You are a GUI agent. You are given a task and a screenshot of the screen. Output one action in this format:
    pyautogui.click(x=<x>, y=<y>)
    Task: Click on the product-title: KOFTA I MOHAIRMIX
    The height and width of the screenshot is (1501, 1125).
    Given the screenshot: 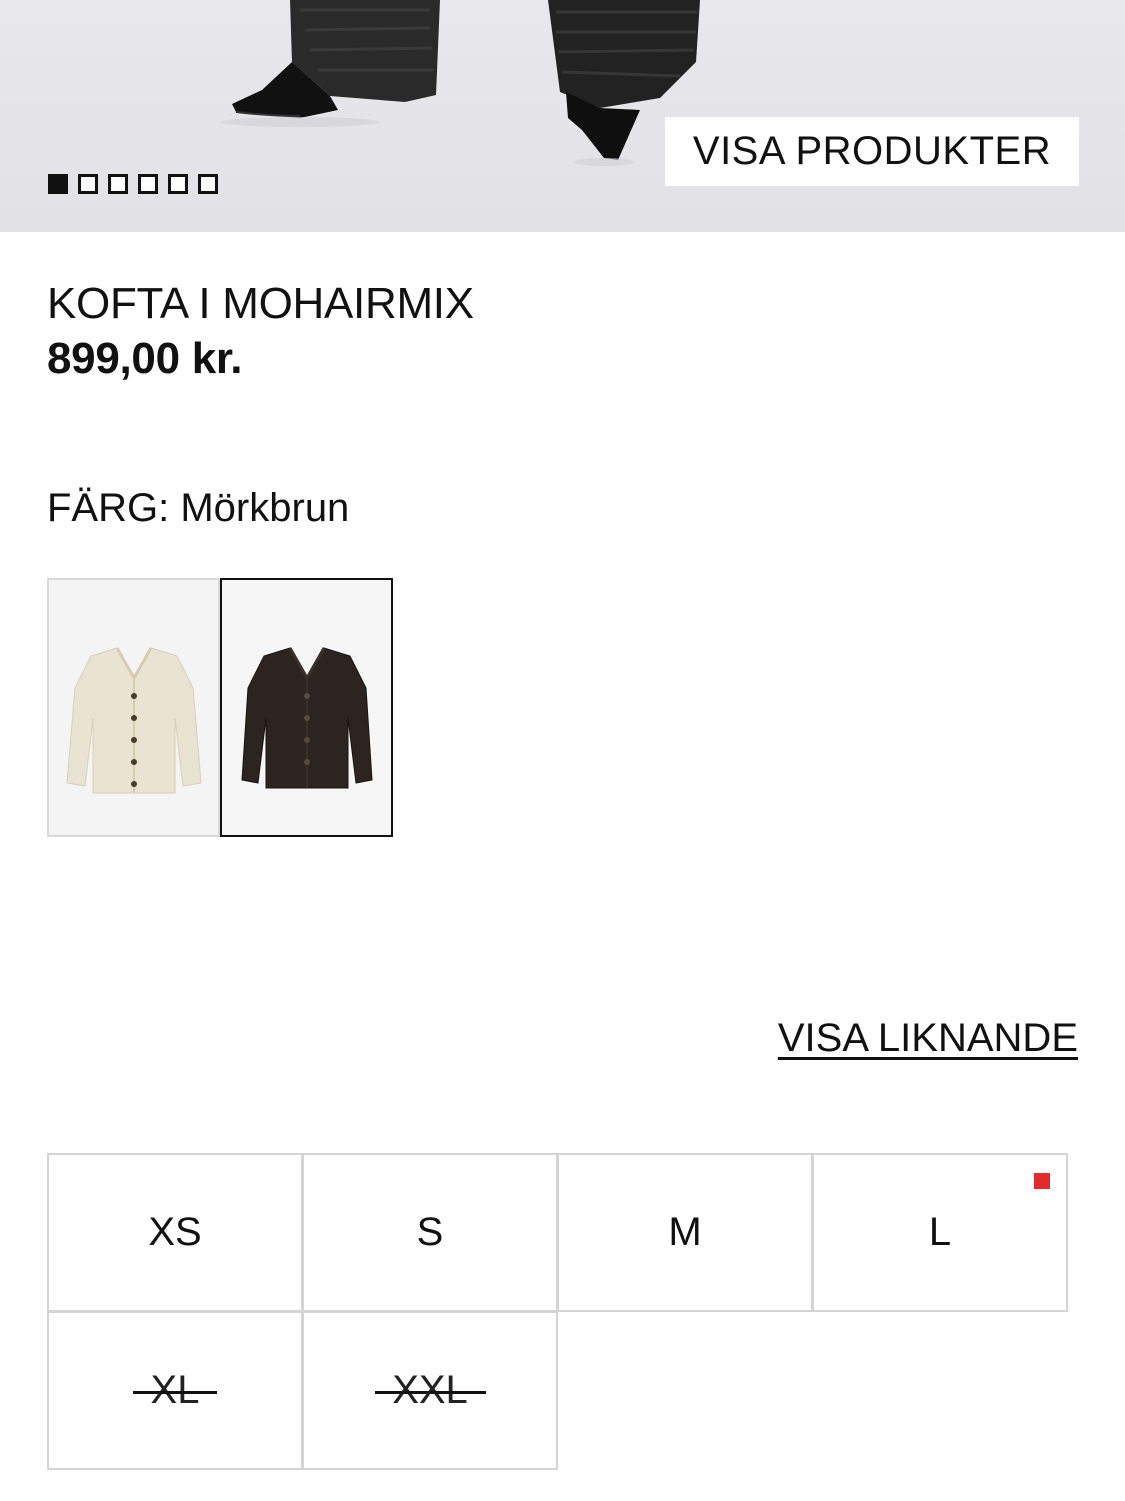 What is the action you would take?
    pyautogui.click(x=260, y=303)
    